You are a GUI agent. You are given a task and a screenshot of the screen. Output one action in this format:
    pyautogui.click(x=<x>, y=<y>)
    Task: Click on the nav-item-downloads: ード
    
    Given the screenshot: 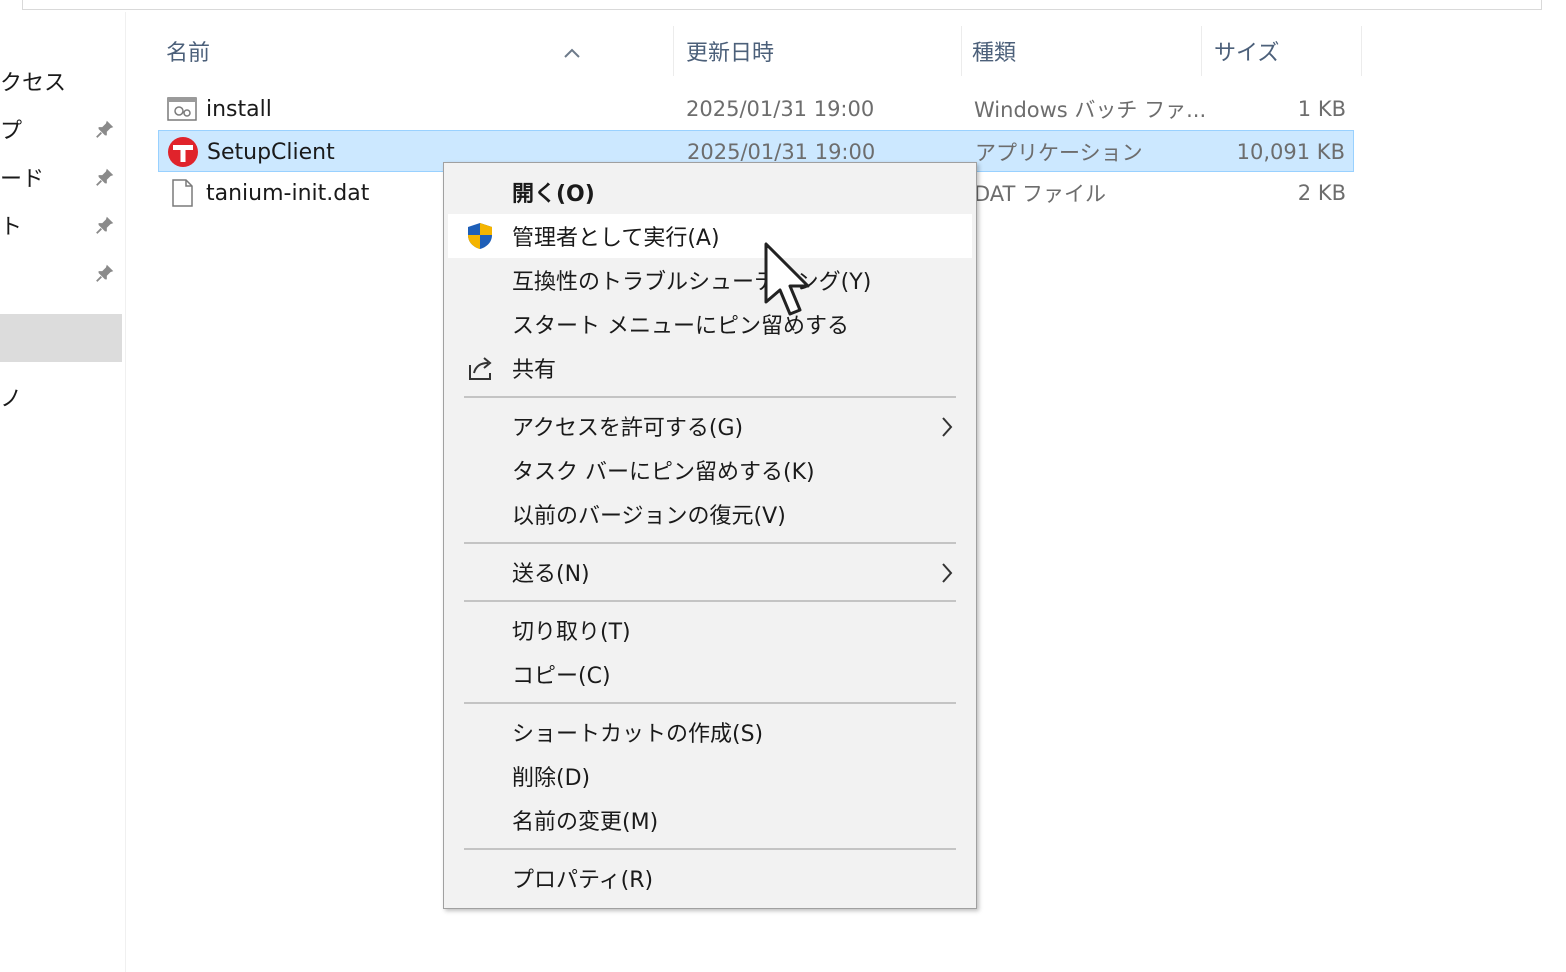 What is the action you would take?
    pyautogui.click(x=61, y=177)
    